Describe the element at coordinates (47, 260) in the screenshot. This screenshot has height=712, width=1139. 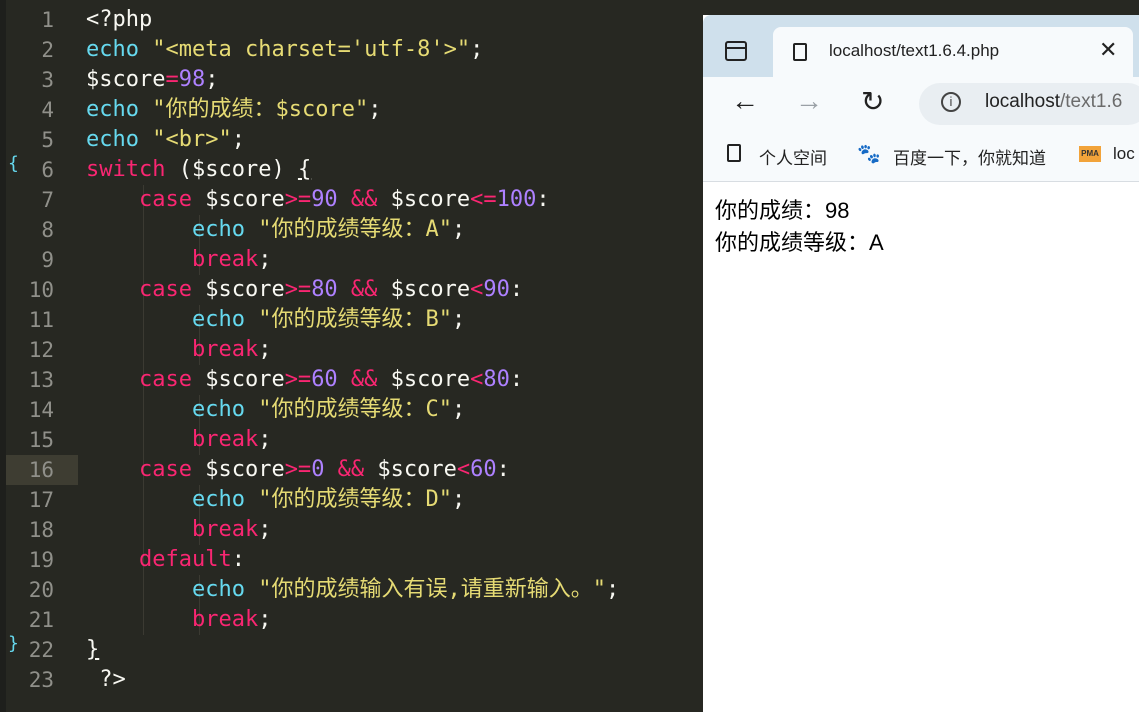
I see `line-number: 9` at that location.